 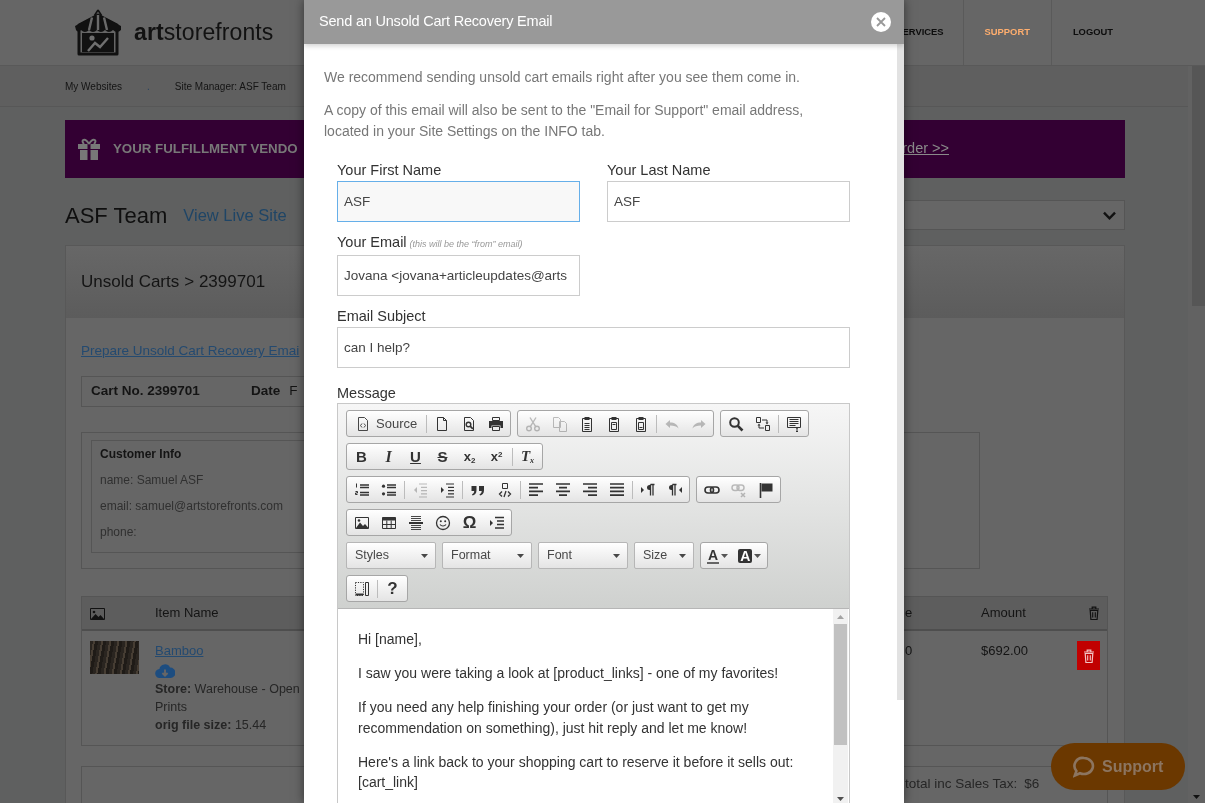 What do you see at coordinates (458, 201) in the screenshot?
I see `first-name-field: ASF` at bounding box center [458, 201].